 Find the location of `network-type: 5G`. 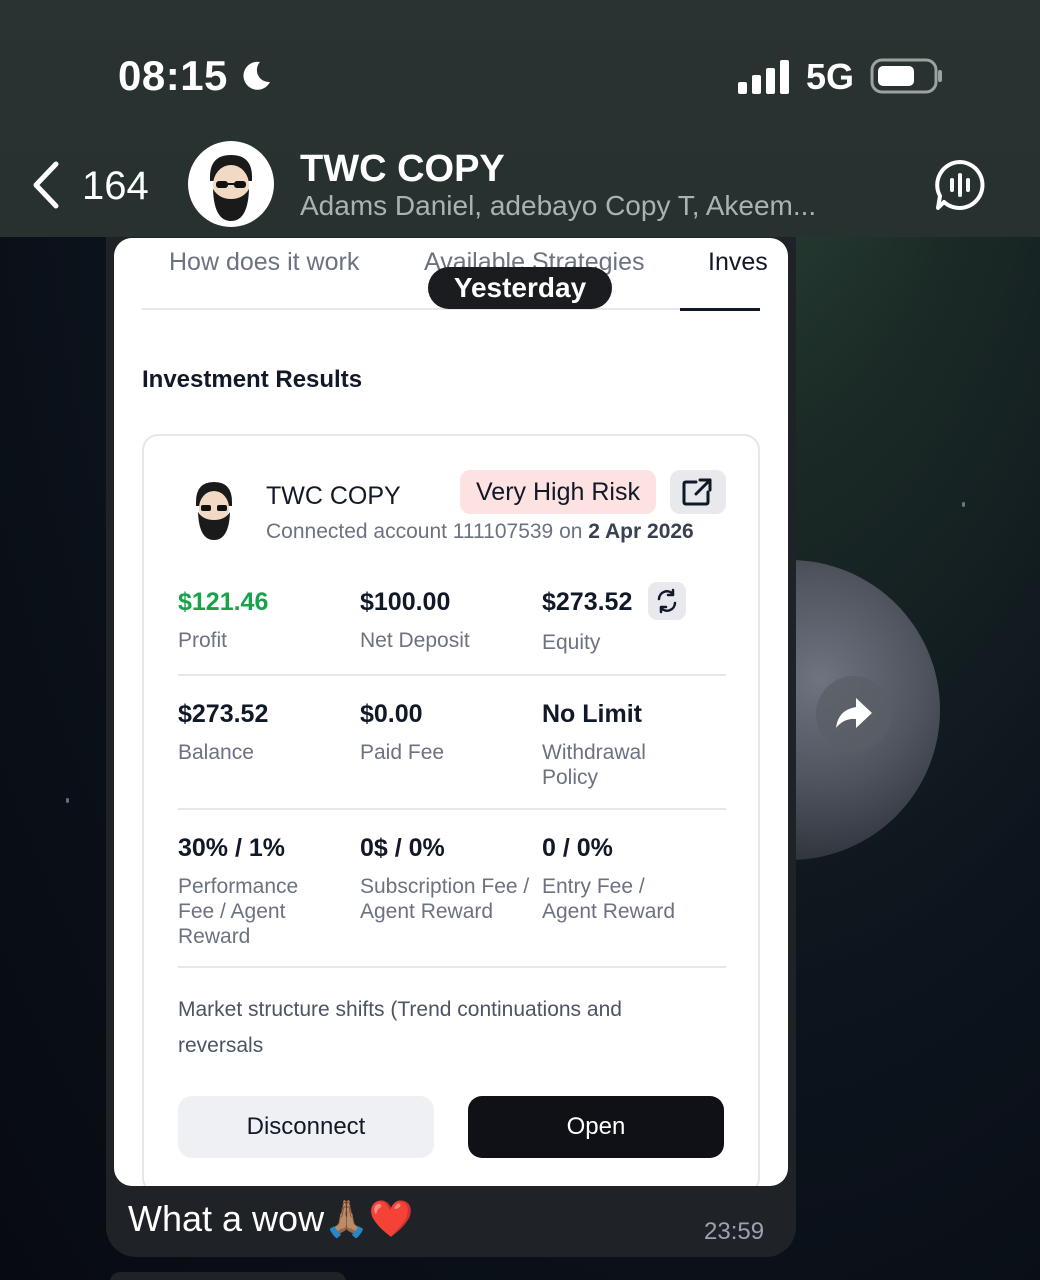

network-type: 5G is located at coordinates (830, 76).